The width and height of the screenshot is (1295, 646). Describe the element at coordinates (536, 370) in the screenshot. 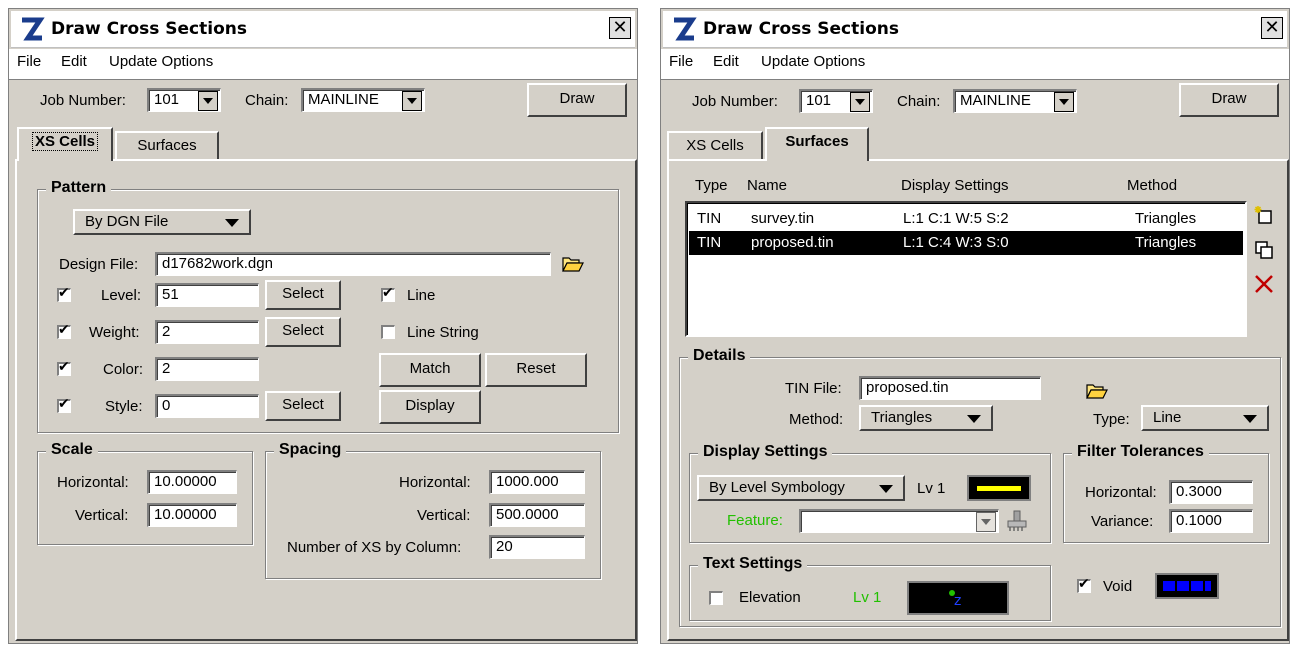

I see `reset-button: Reset` at that location.